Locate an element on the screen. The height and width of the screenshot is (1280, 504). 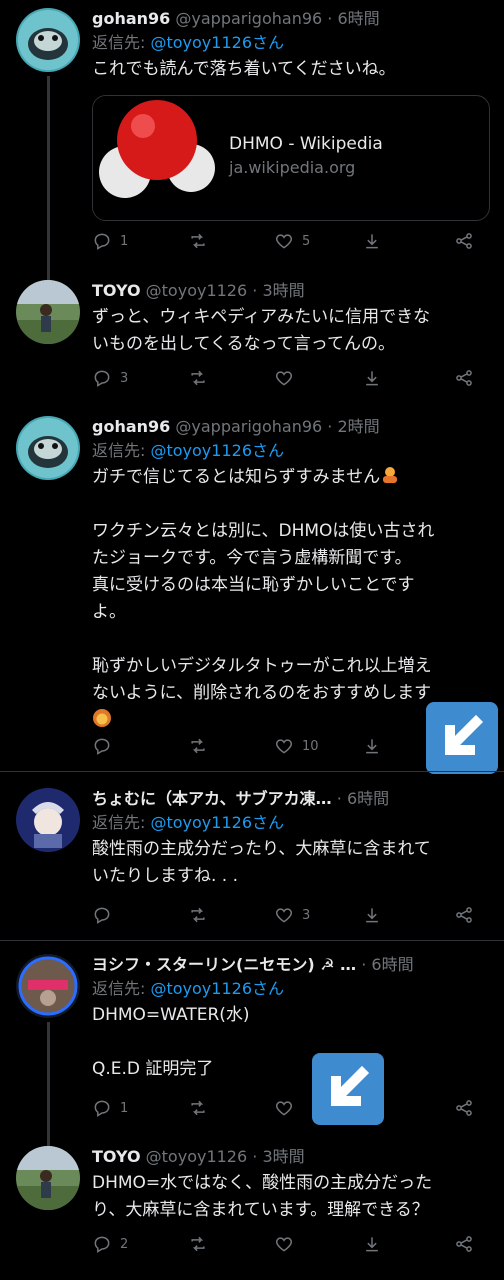
thread-line is located at coordinates (48, 169).